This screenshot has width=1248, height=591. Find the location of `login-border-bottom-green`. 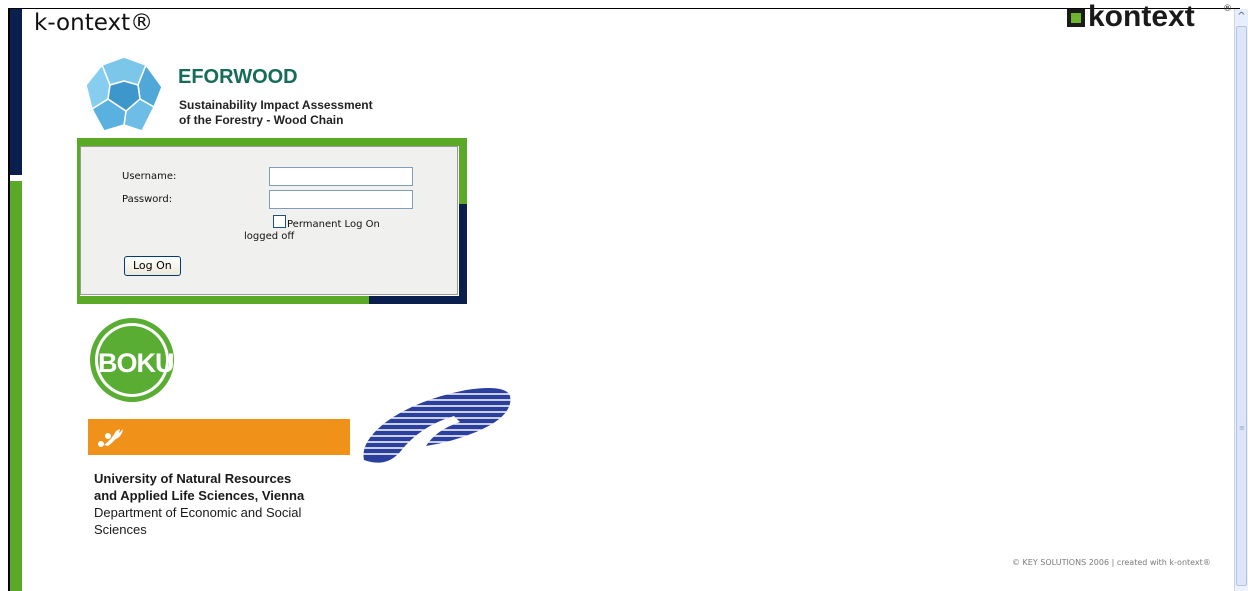

login-border-bottom-green is located at coordinates (223, 300).